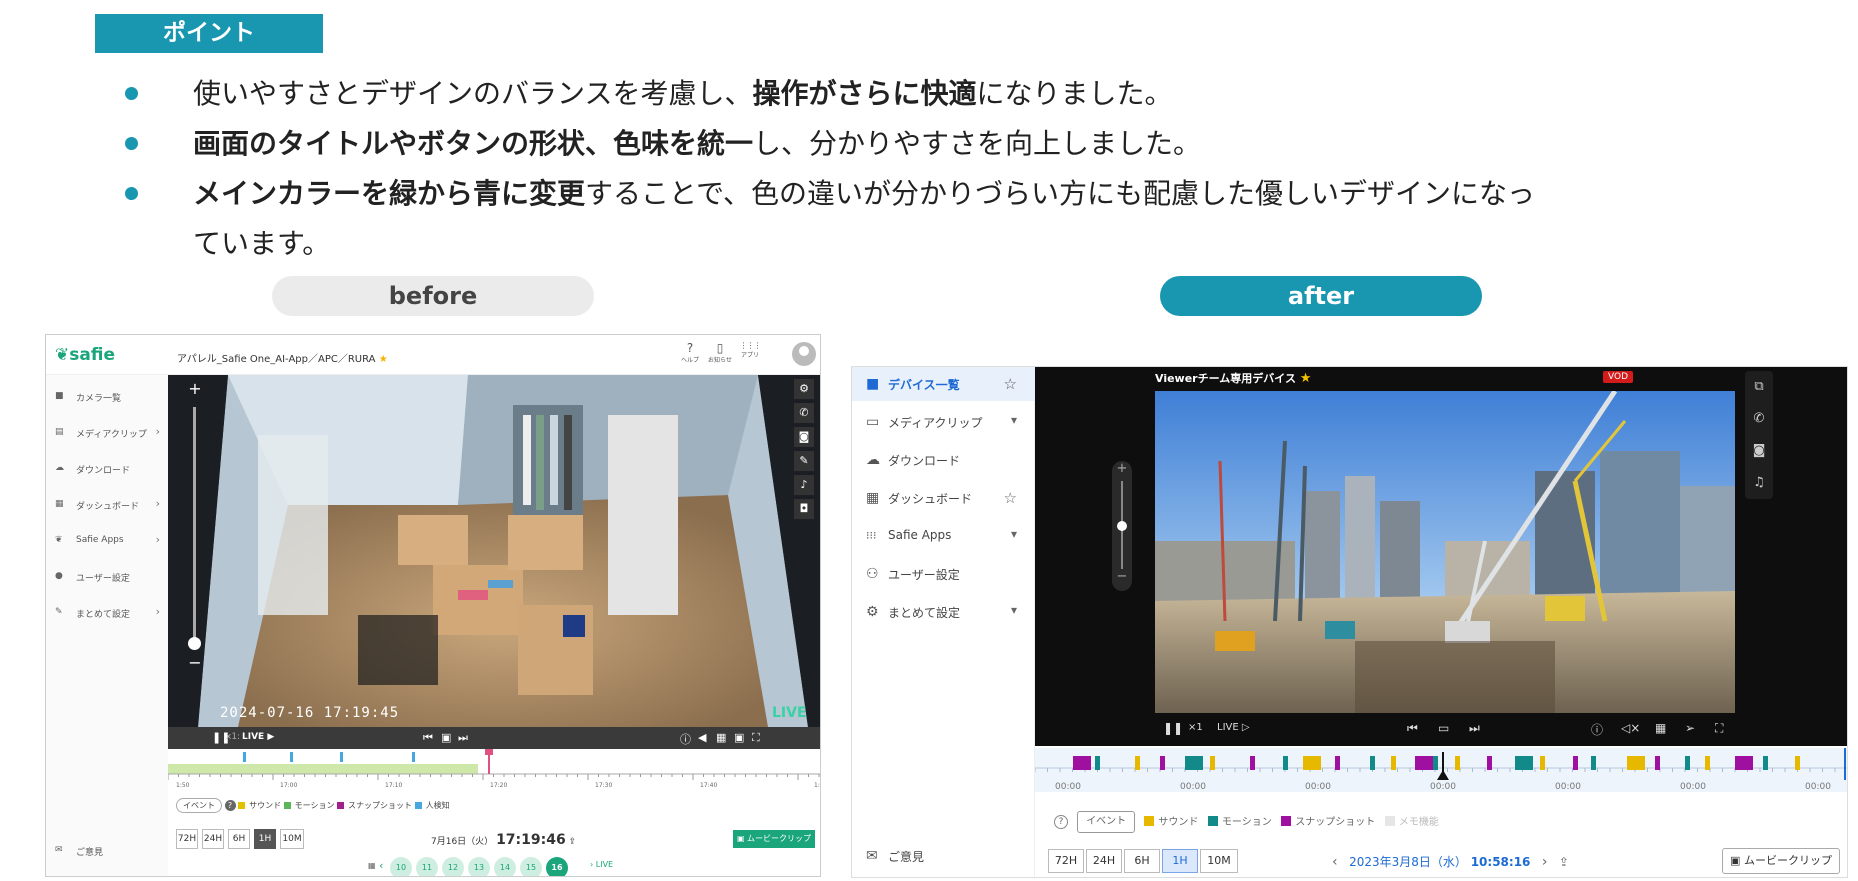 This screenshot has height=881, width=1858. What do you see at coordinates (804, 389) in the screenshot?
I see `settings-button: ⚙` at bounding box center [804, 389].